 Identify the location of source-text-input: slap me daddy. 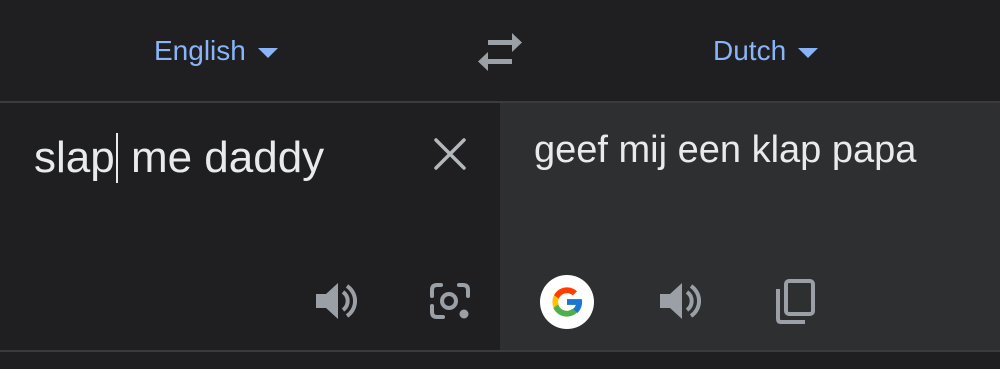
(179, 158).